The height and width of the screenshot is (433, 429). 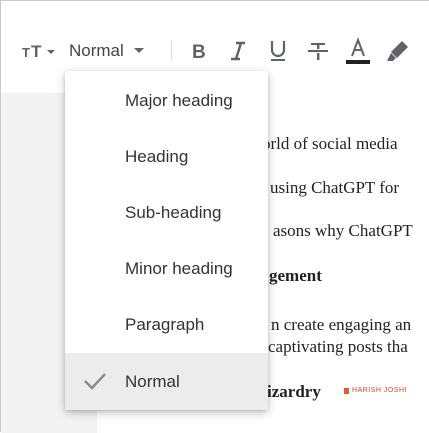 I want to click on text-color-icon, so click(x=358, y=51).